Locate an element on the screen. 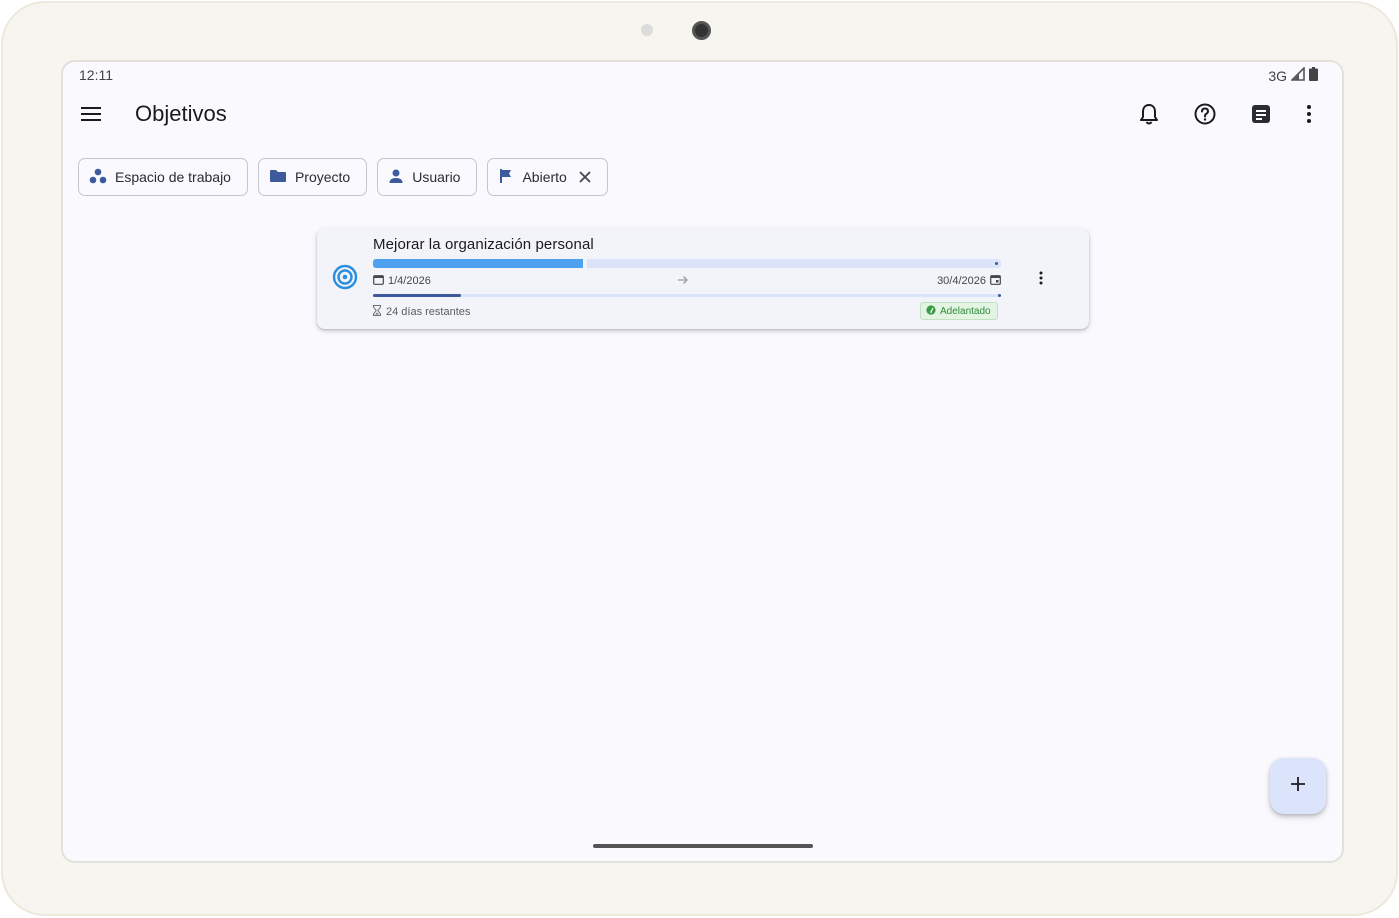  date-row: 1/4/2026 30/4/2026 is located at coordinates (687, 282).